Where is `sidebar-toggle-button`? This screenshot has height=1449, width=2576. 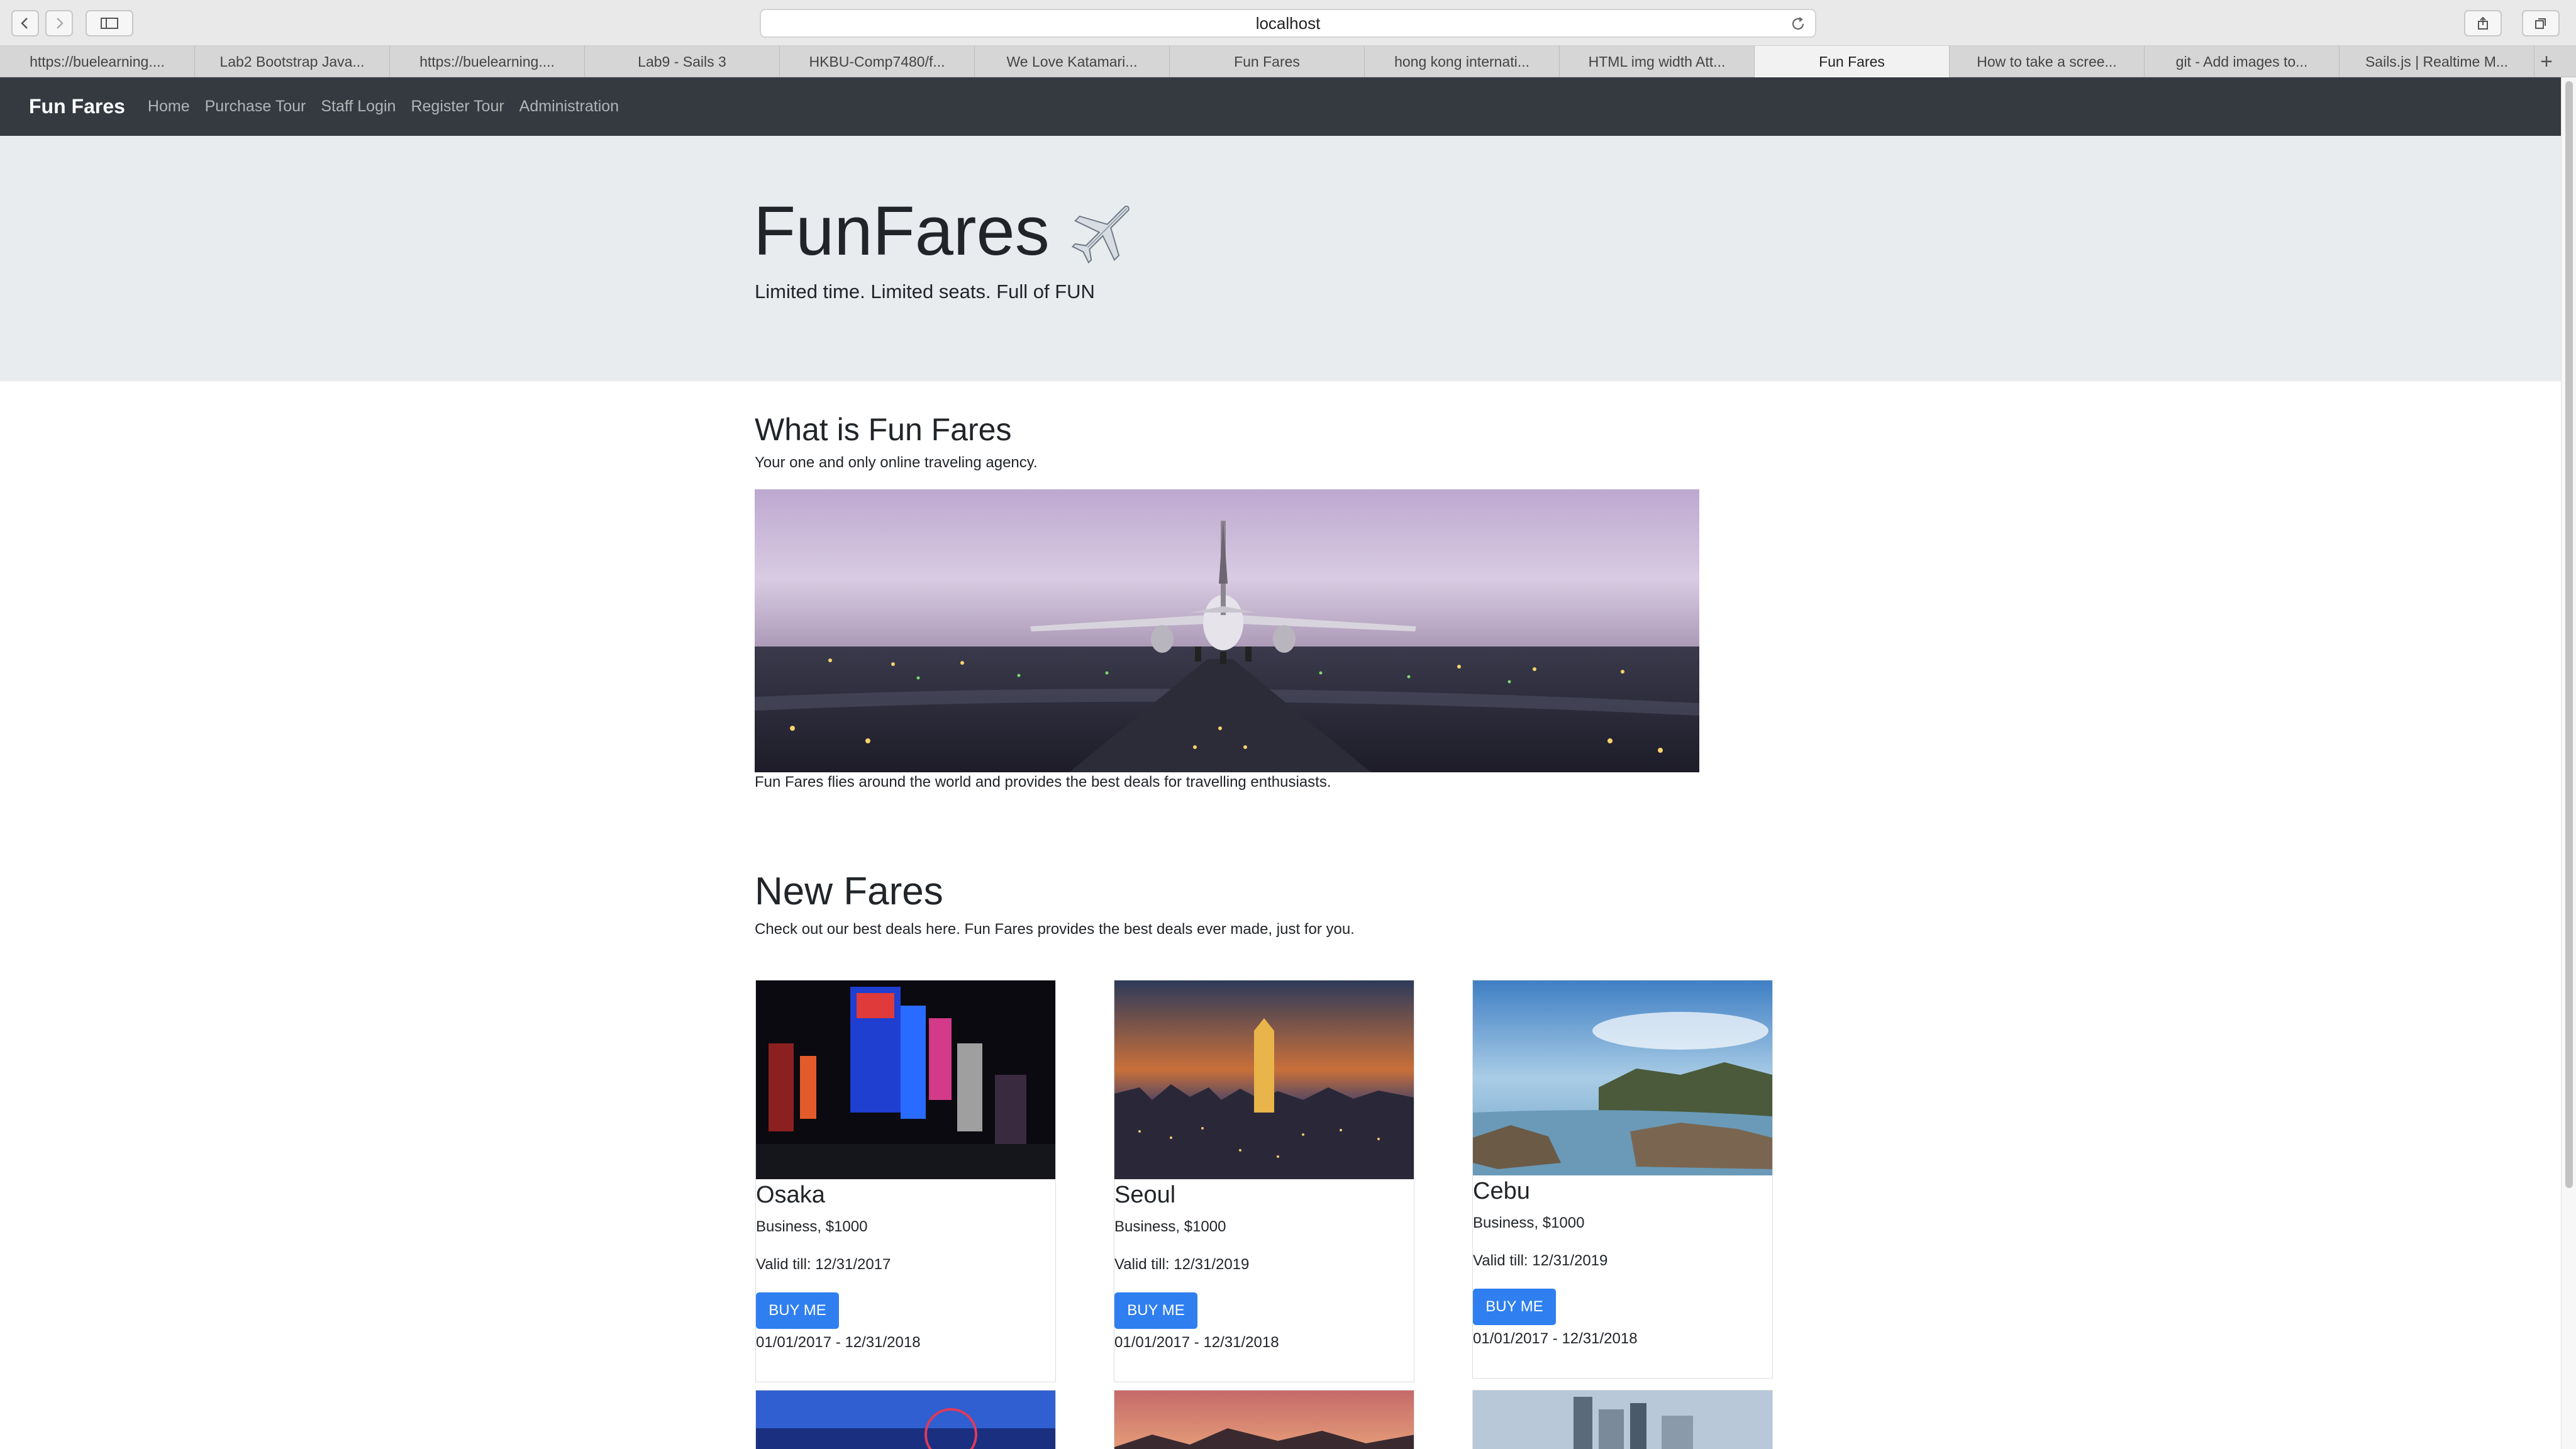
sidebar-toggle-button is located at coordinates (109, 23).